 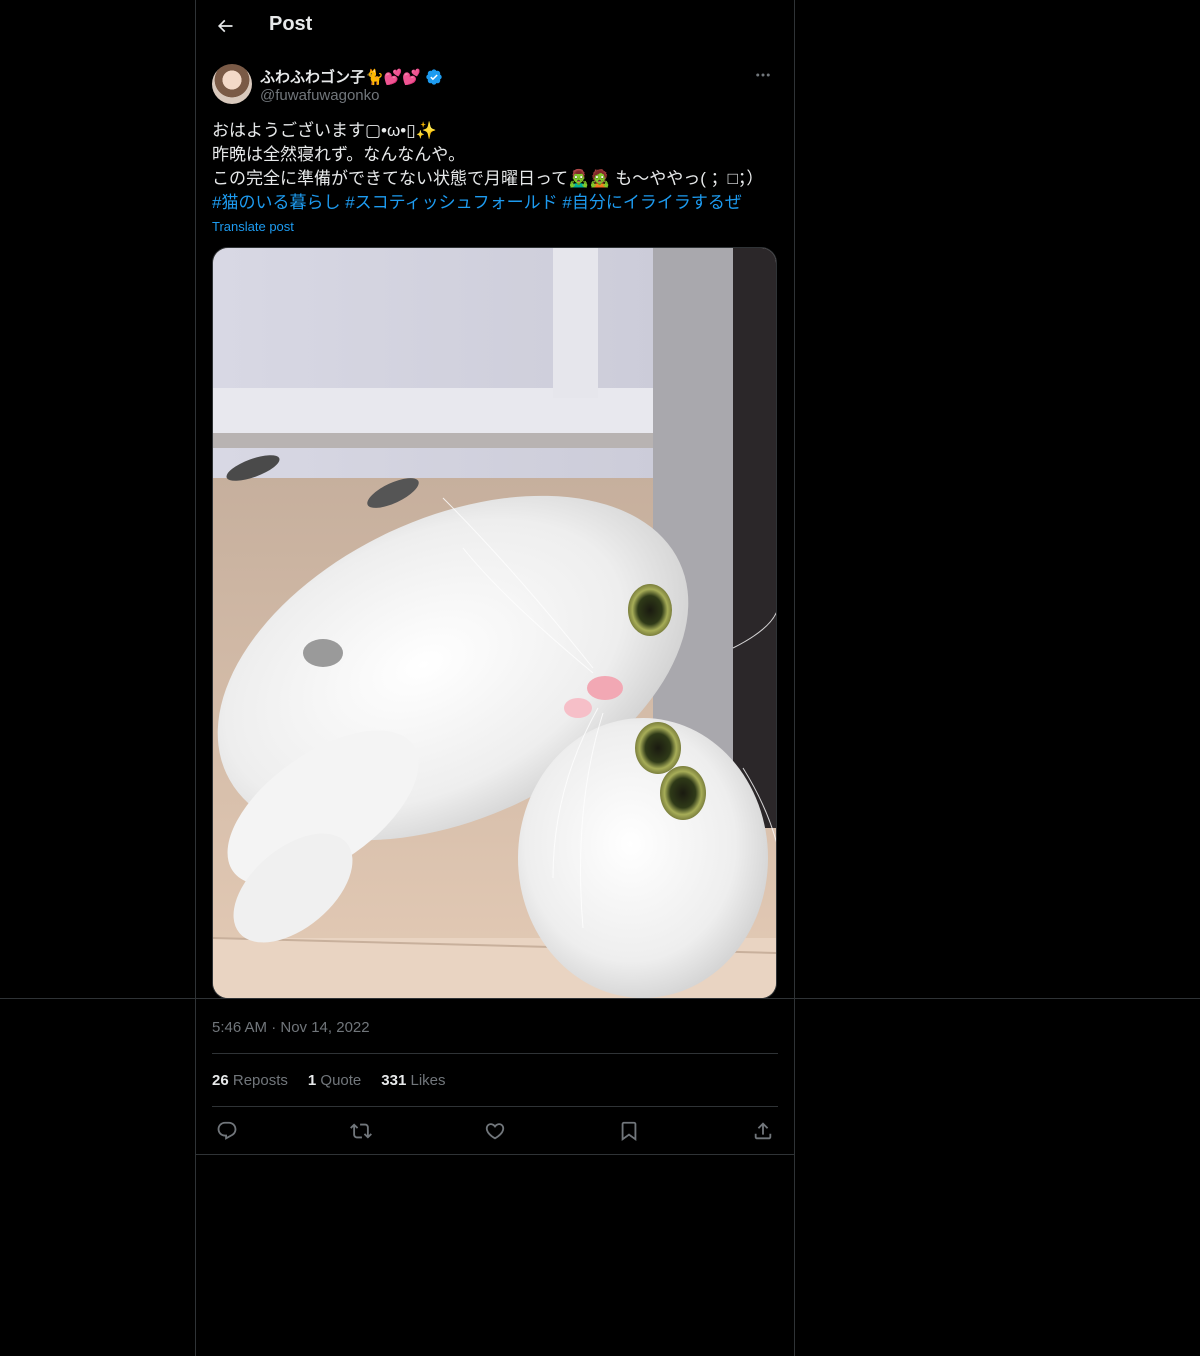 I want to click on reply-button, so click(x=227, y=1131).